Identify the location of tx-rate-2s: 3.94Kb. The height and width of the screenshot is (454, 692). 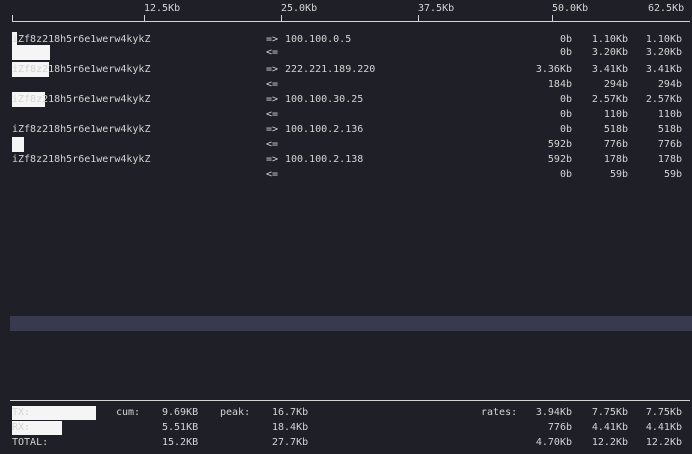
(553, 412).